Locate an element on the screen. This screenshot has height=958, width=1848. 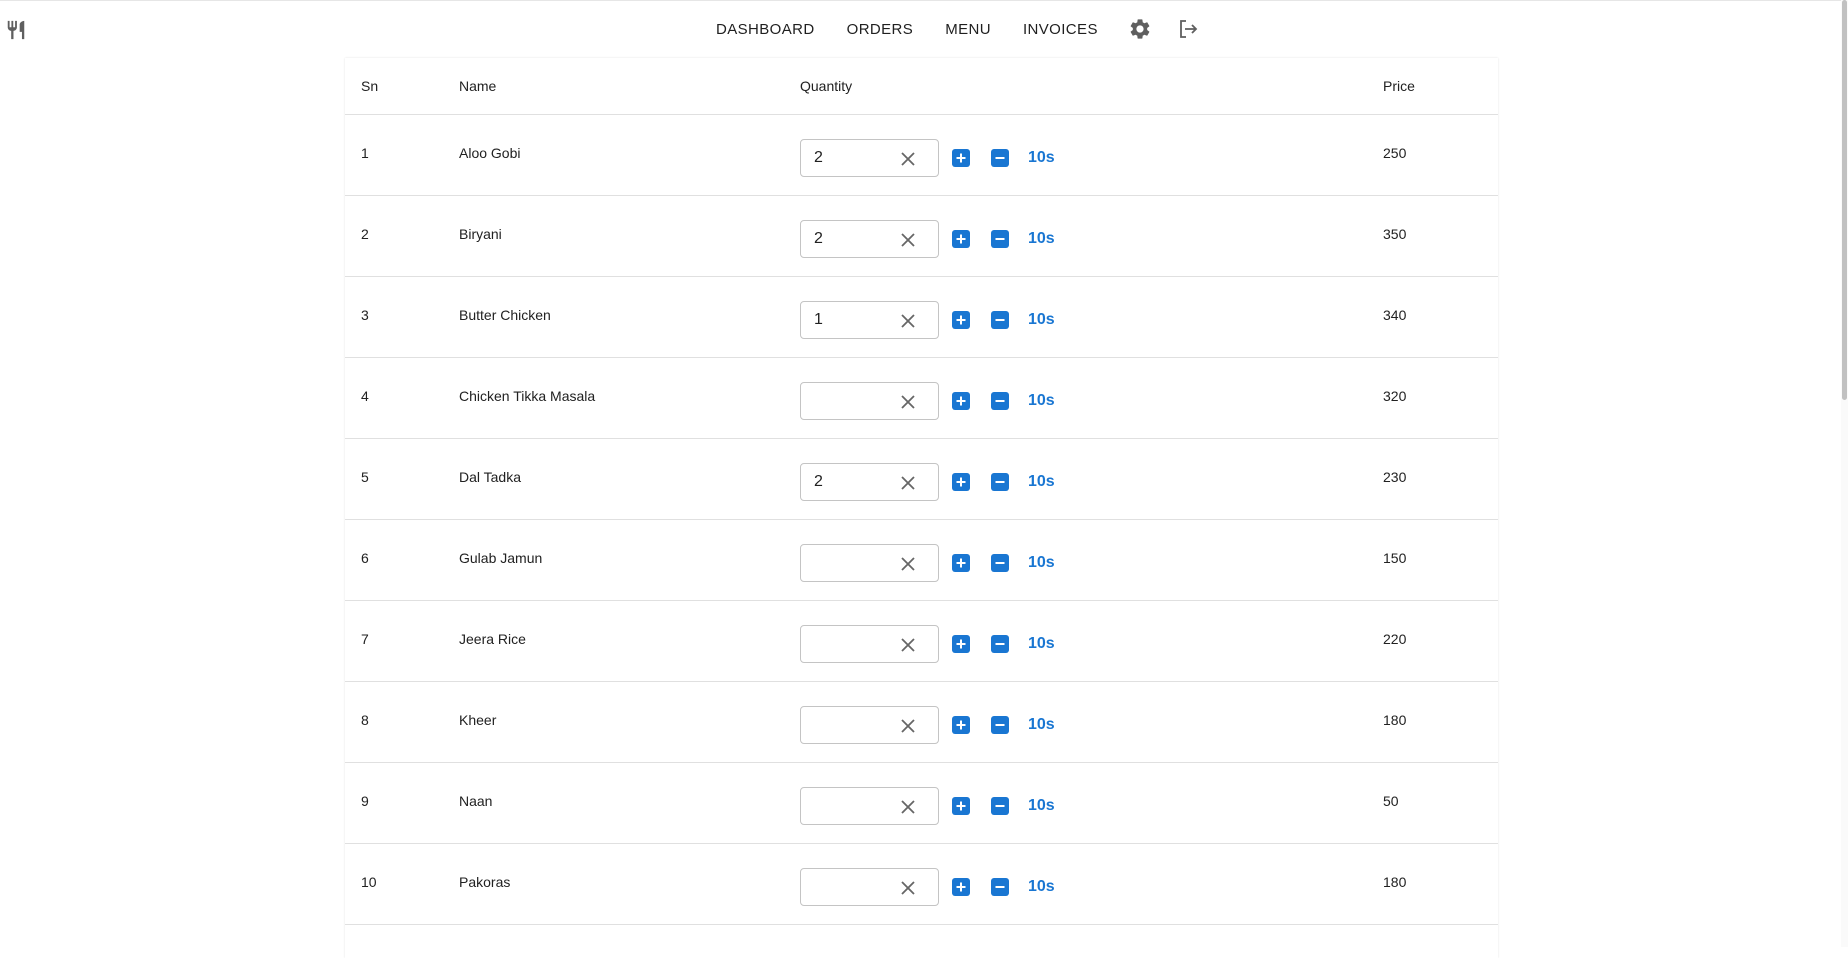
row-price: 150 is located at coordinates (1395, 558).